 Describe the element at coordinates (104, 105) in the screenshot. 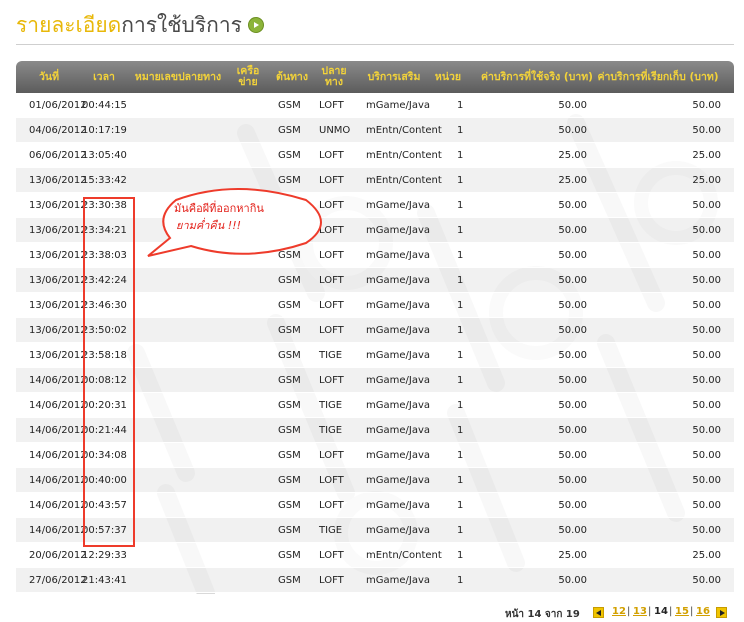

I see `cell-time: 00:44:15` at that location.